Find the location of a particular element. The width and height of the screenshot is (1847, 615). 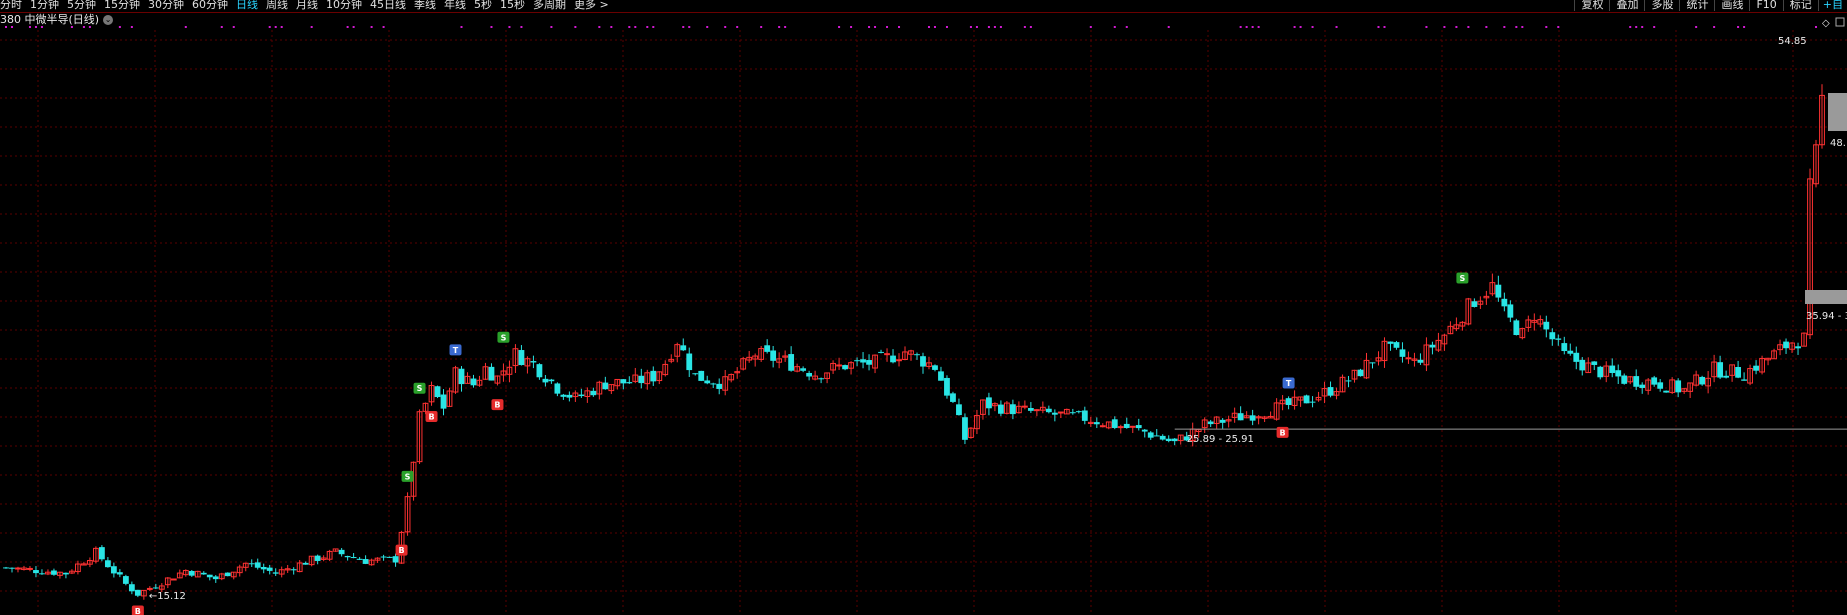

tab-period-4: 30分钟 is located at coordinates (166, 5).